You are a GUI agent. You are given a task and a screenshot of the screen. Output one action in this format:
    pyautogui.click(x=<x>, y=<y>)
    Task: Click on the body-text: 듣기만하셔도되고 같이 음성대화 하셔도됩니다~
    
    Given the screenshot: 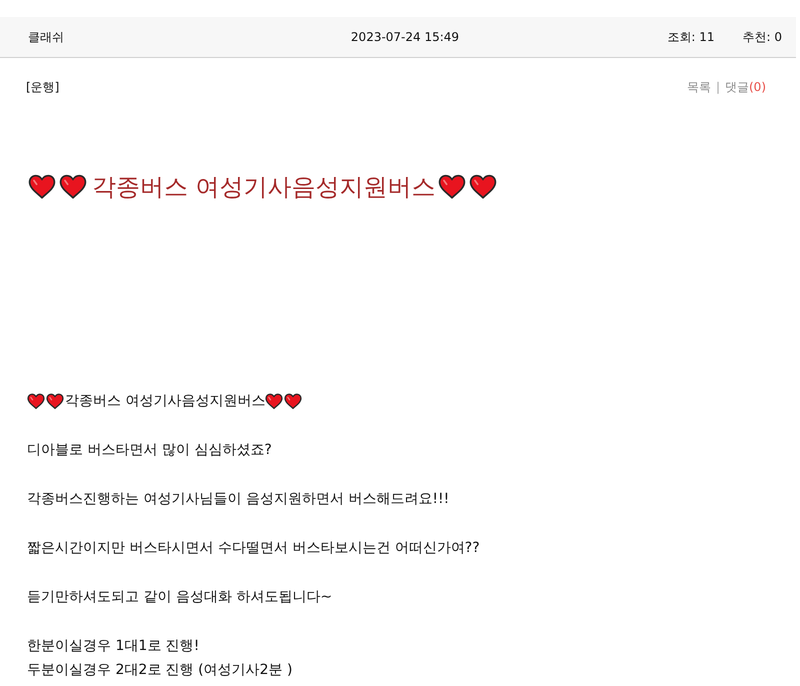 What is the action you would take?
    pyautogui.click(x=179, y=597)
    